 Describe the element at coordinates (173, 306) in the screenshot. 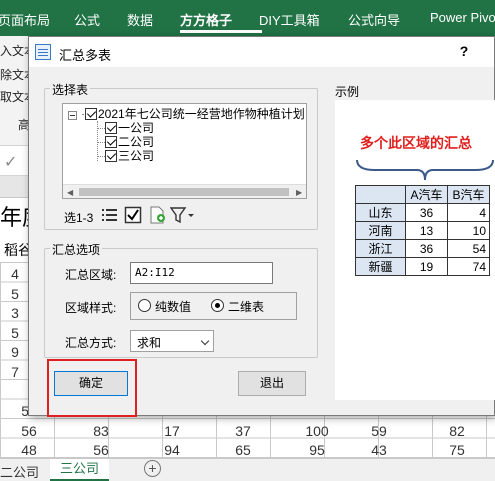

I see `radio-values-only-label: 纯数值` at that location.